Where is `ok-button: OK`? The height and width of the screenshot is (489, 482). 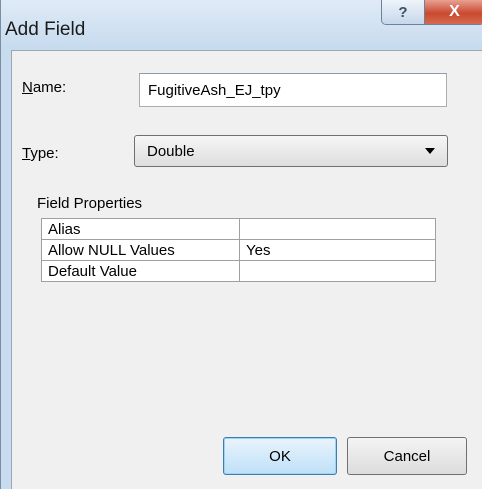
ok-button: OK is located at coordinates (280, 456).